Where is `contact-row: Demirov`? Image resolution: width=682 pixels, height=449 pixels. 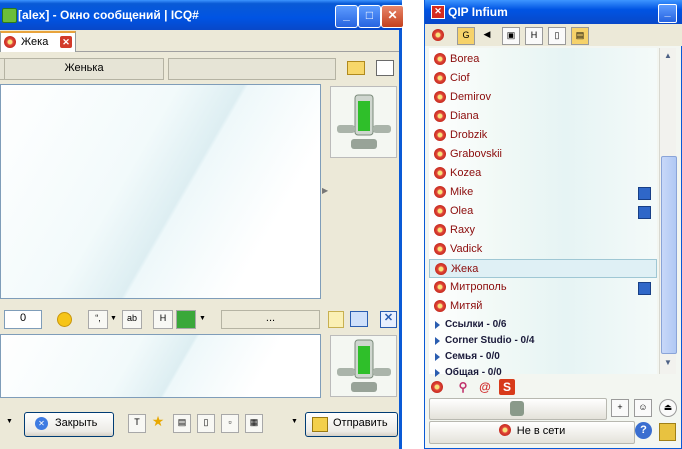
contact-row: Demirov is located at coordinates (543, 97).